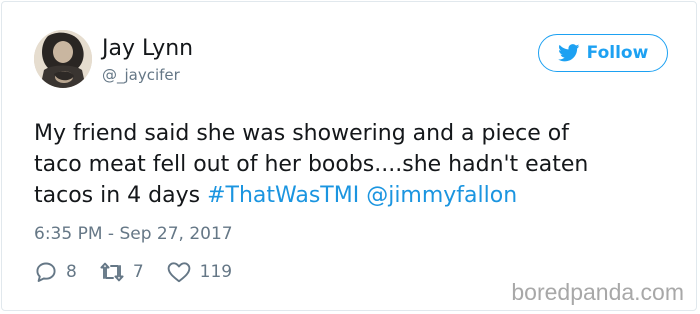 The width and height of the screenshot is (700, 314). Describe the element at coordinates (112, 272) in the screenshot. I see `retweet-icon` at that location.